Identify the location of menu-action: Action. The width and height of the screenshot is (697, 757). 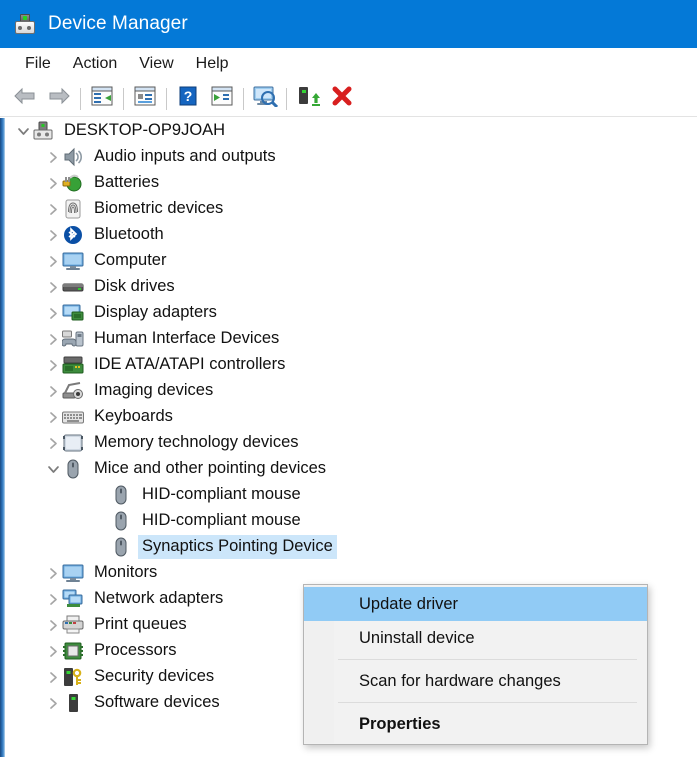
(95, 64).